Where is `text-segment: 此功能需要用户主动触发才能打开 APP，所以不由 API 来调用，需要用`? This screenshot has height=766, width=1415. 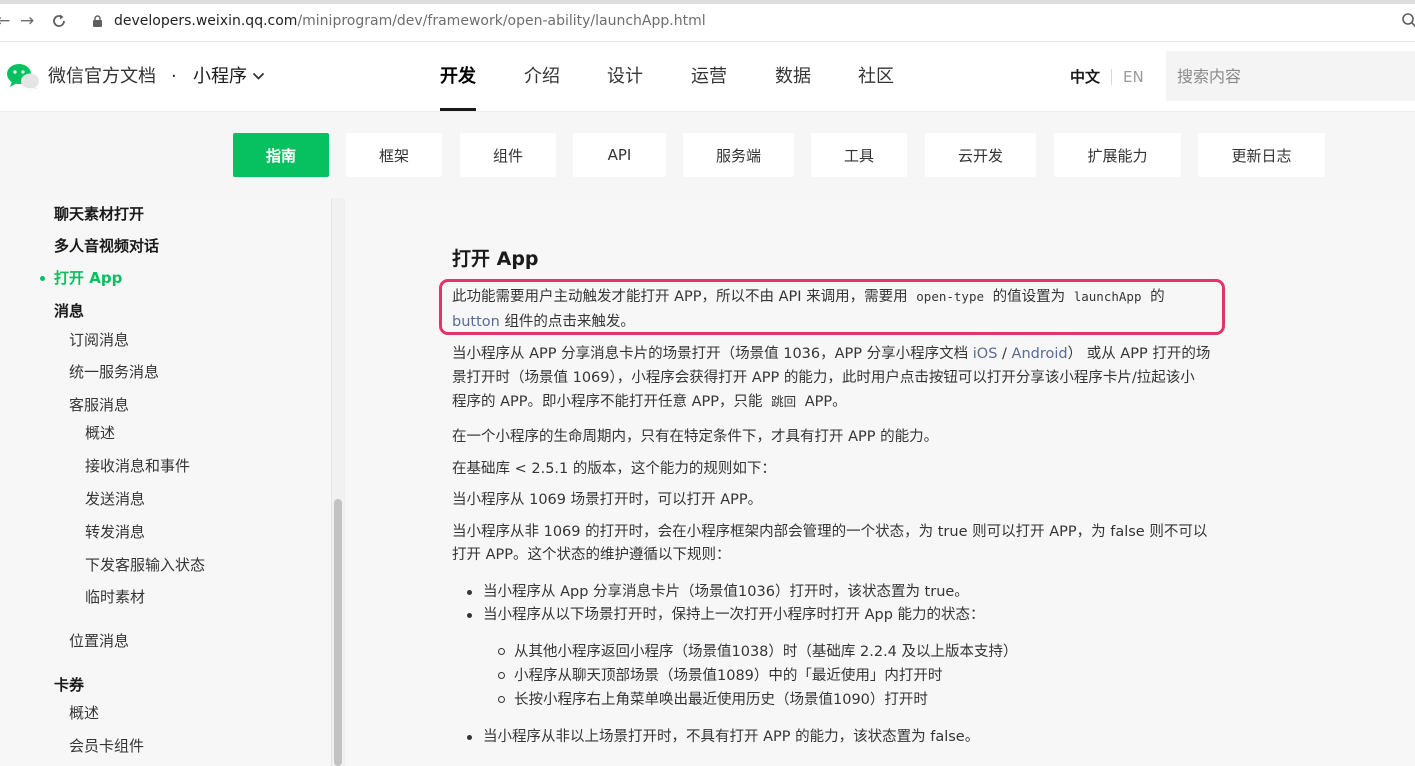 text-segment: 此功能需要用户主动触发才能打开 APP，所以不由 API 来调用，需要用 is located at coordinates (680, 297).